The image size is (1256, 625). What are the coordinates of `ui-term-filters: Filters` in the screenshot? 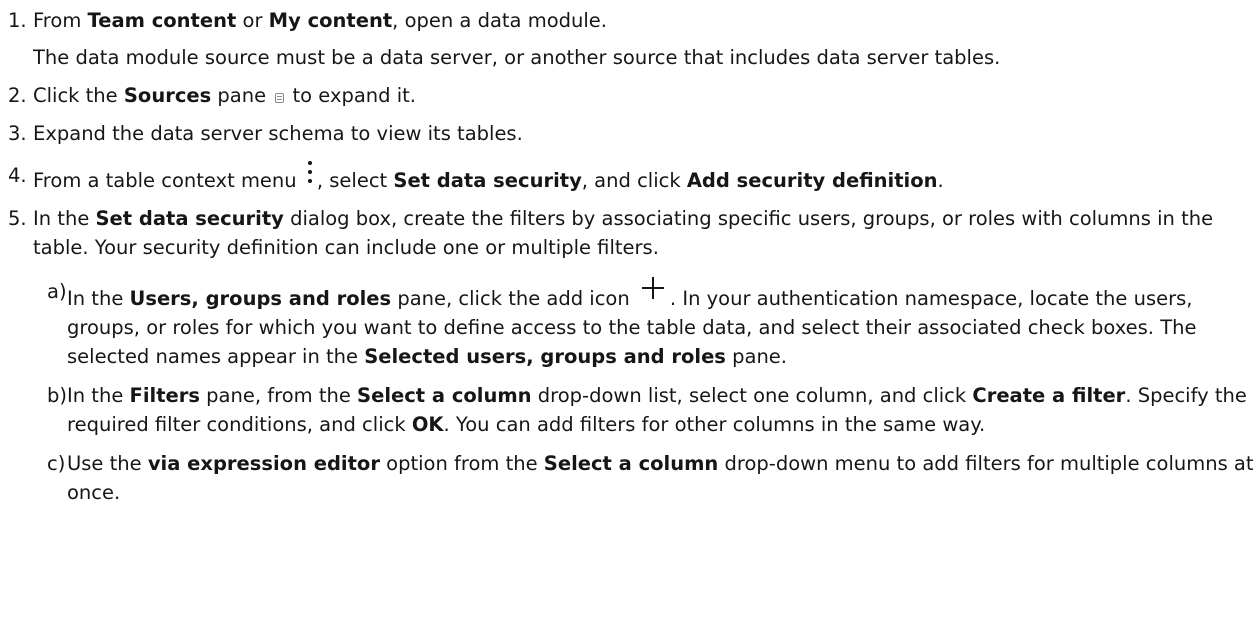 It's located at (164, 395).